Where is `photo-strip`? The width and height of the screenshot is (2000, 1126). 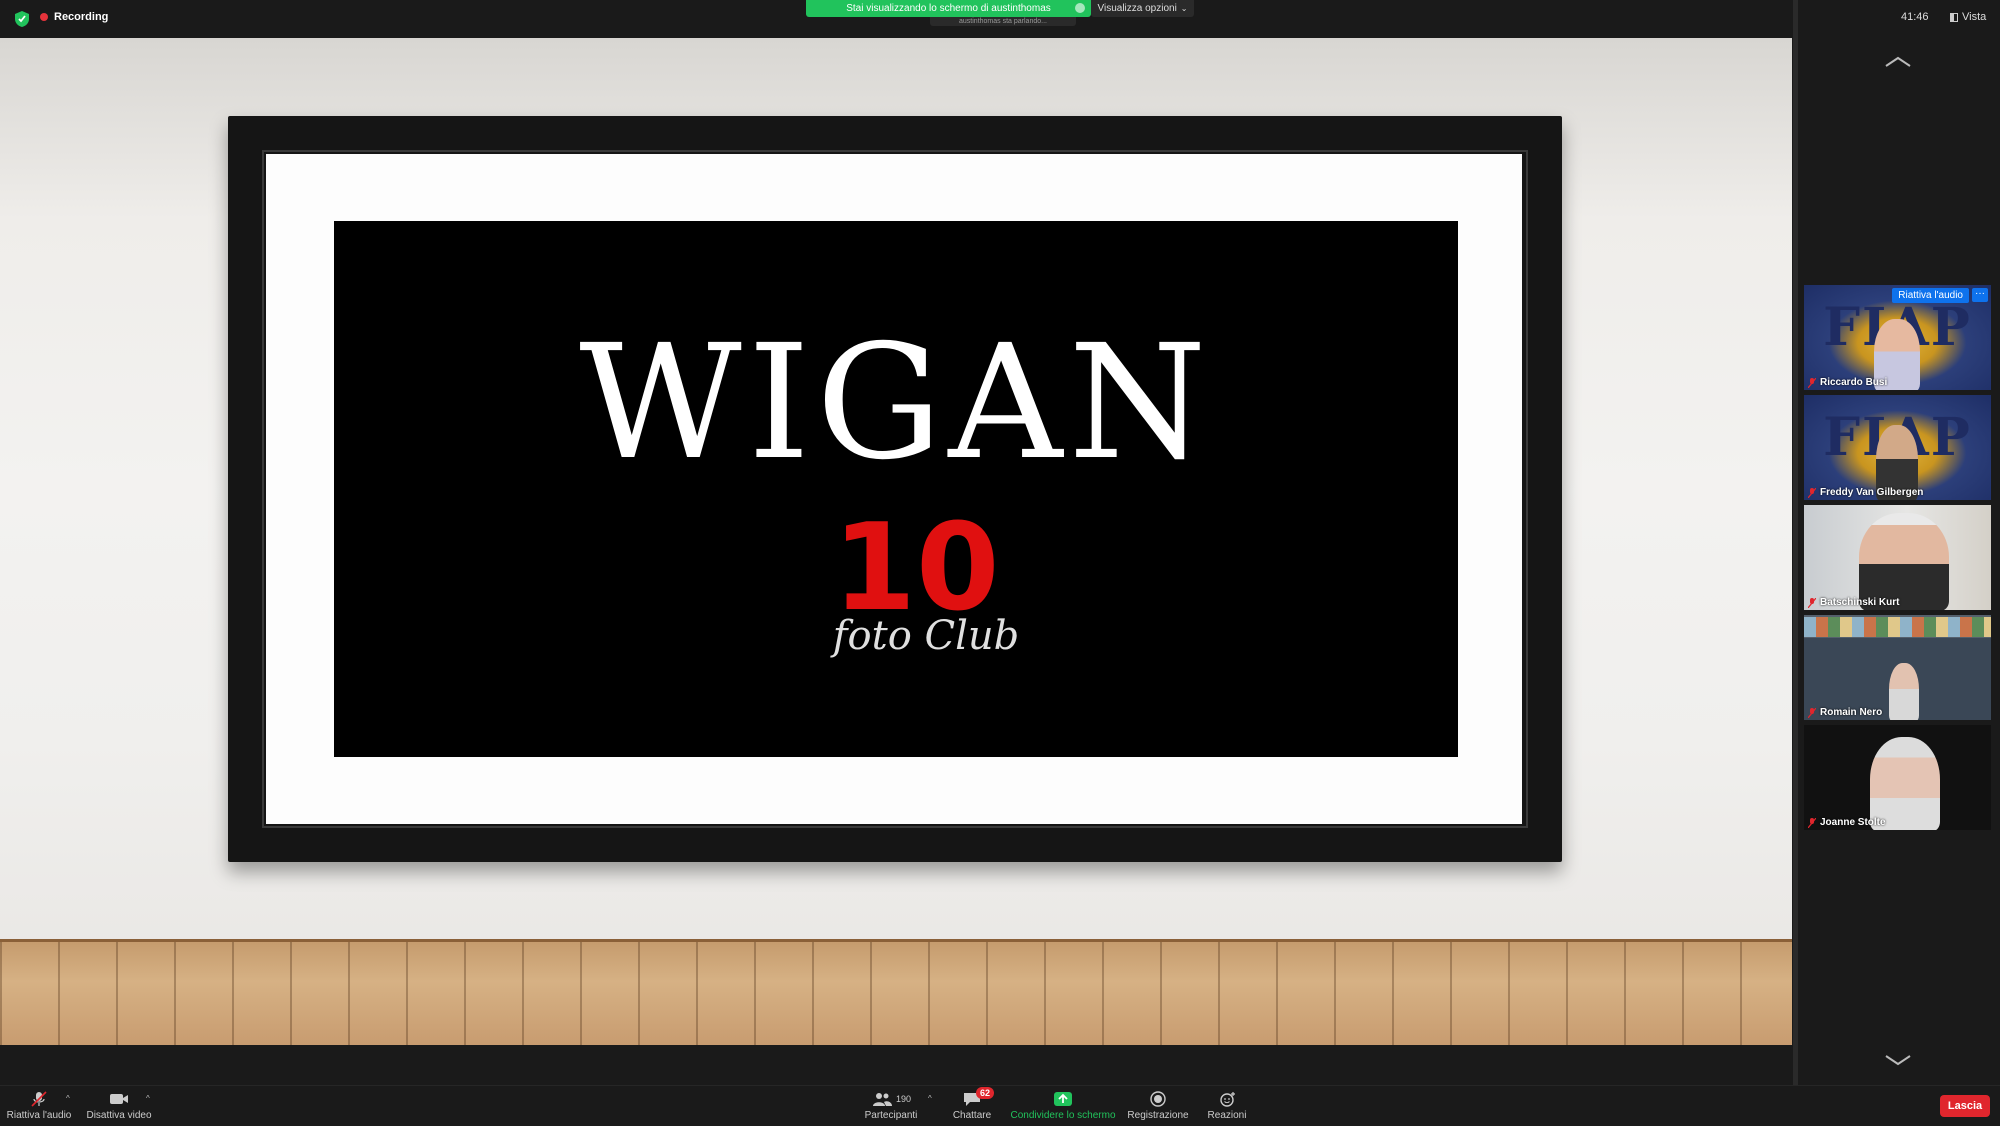
photo-strip is located at coordinates (1897, 627).